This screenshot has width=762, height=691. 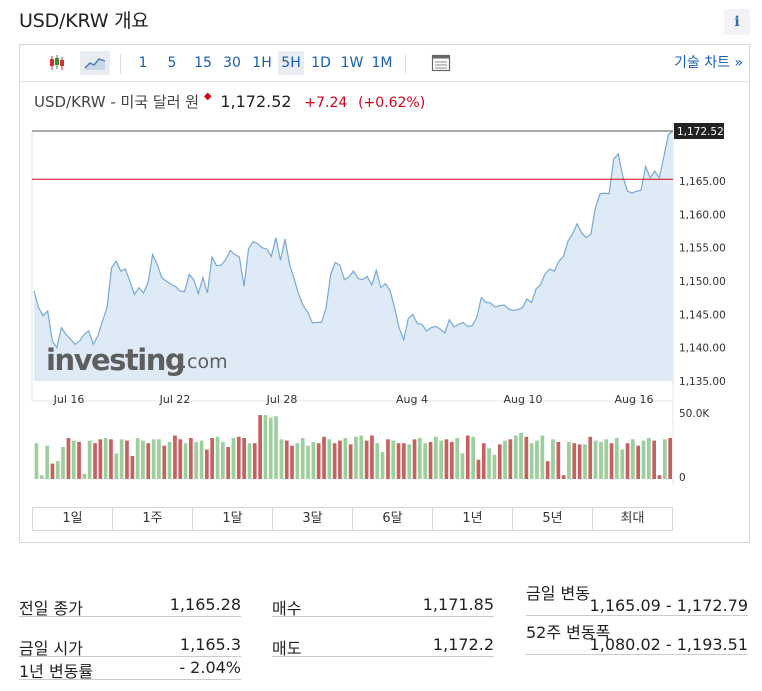 What do you see at coordinates (668, 644) in the screenshot?
I see `stat-value: 1,080.02 - 1,193.51` at bounding box center [668, 644].